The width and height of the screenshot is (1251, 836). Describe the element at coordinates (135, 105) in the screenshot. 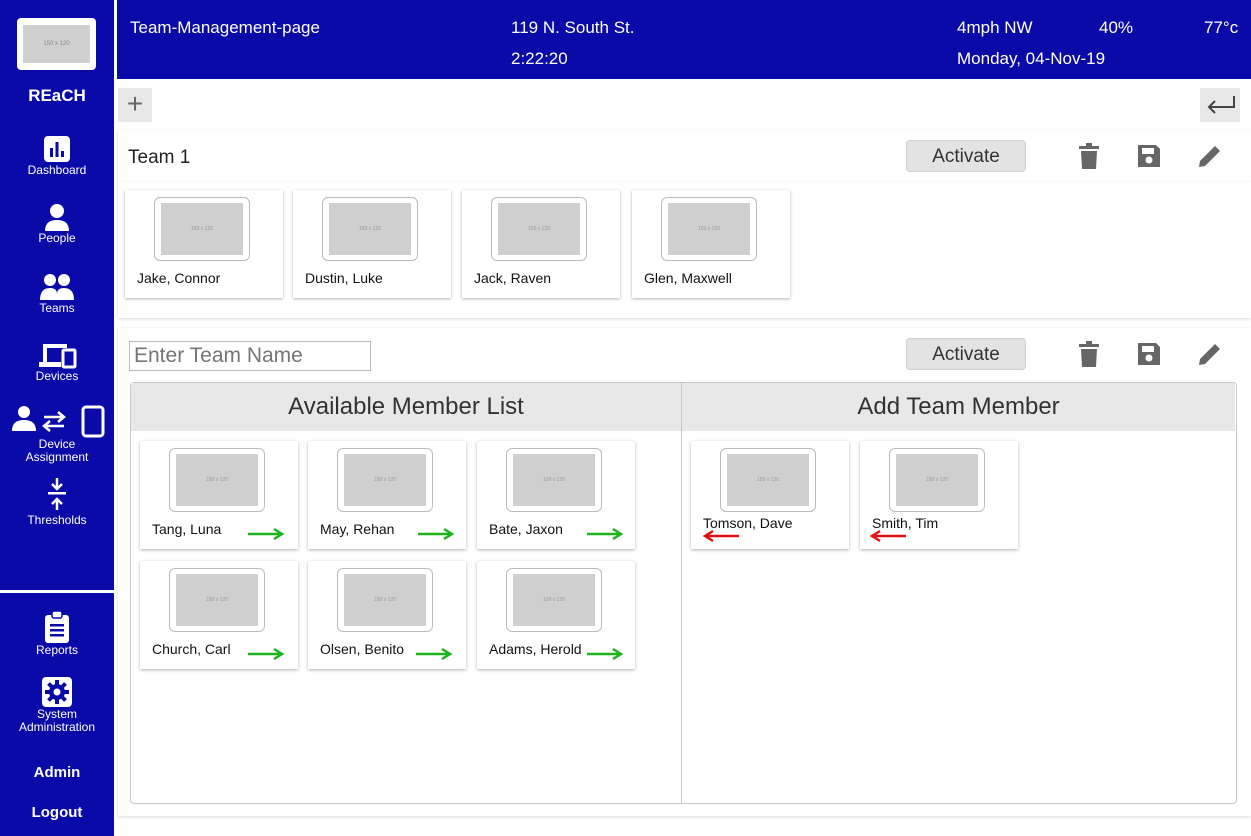

I see `add-team-button: +` at that location.